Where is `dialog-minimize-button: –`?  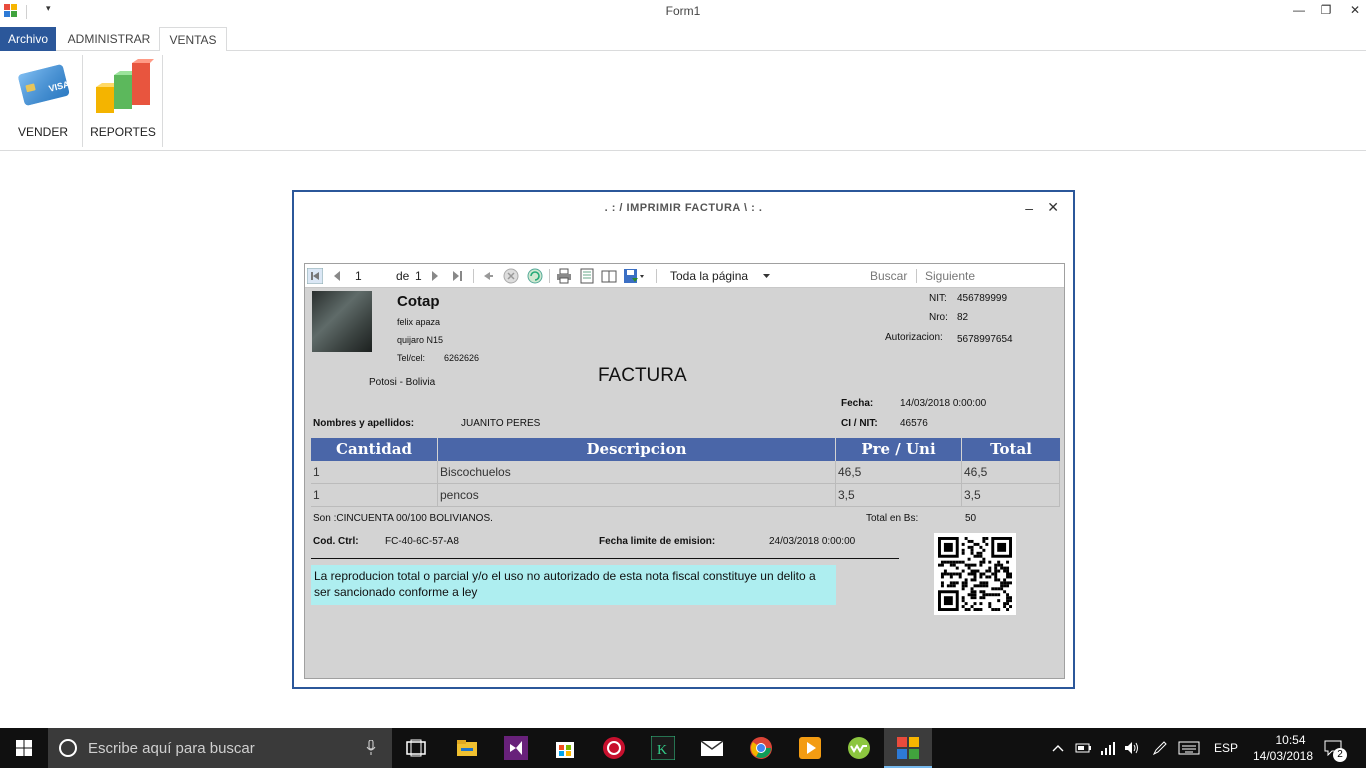
dialog-minimize-button: – is located at coordinates (1029, 208).